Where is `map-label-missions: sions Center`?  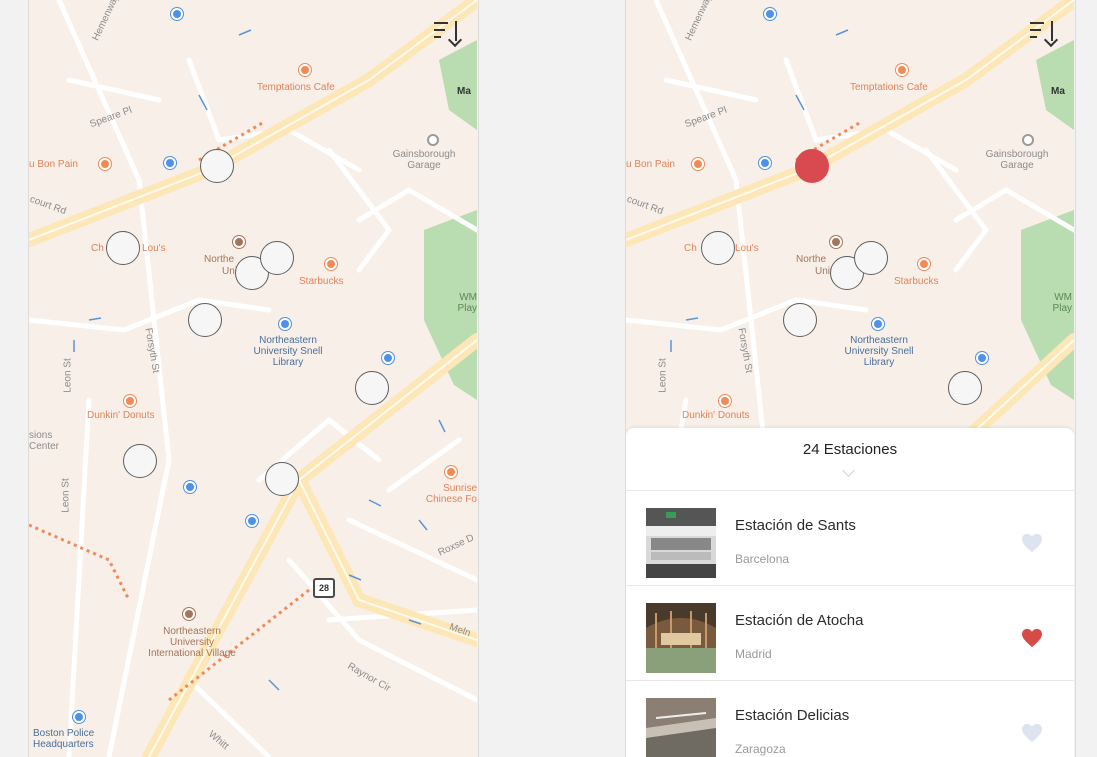
map-label-missions: sions Center is located at coordinates (44, 441).